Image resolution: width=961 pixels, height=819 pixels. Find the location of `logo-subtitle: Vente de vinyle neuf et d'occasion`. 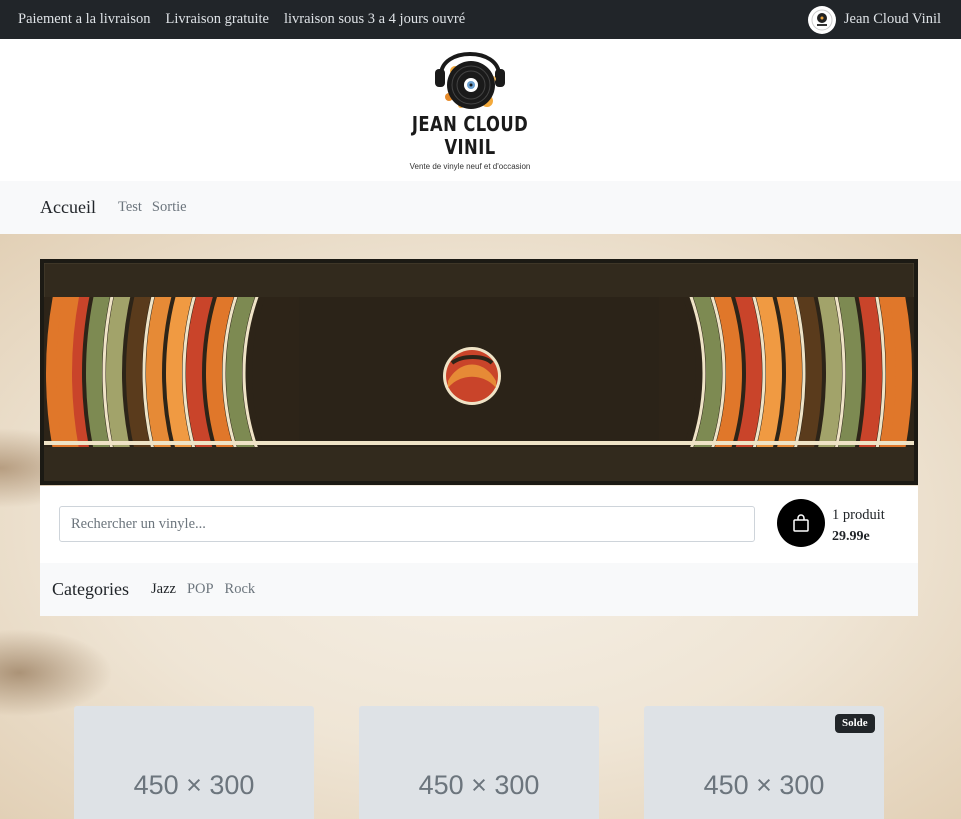

logo-subtitle: Vente de vinyle neuf et d'occasion is located at coordinates (470, 166).